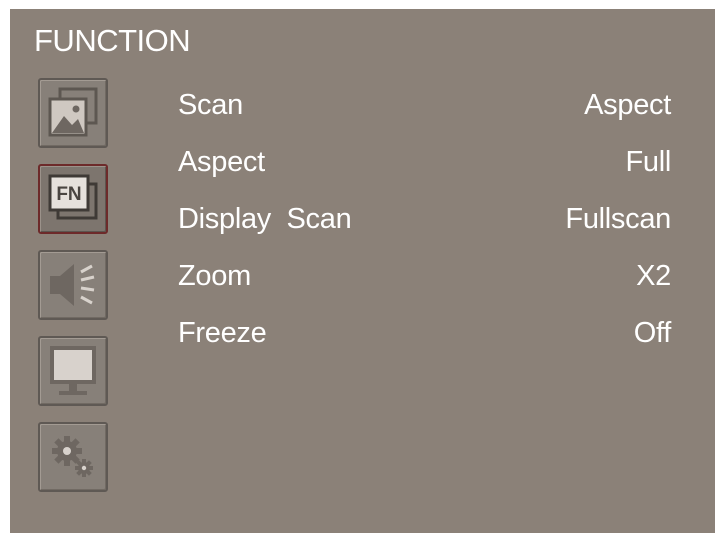  I want to click on speaker-icon, so click(72, 285).